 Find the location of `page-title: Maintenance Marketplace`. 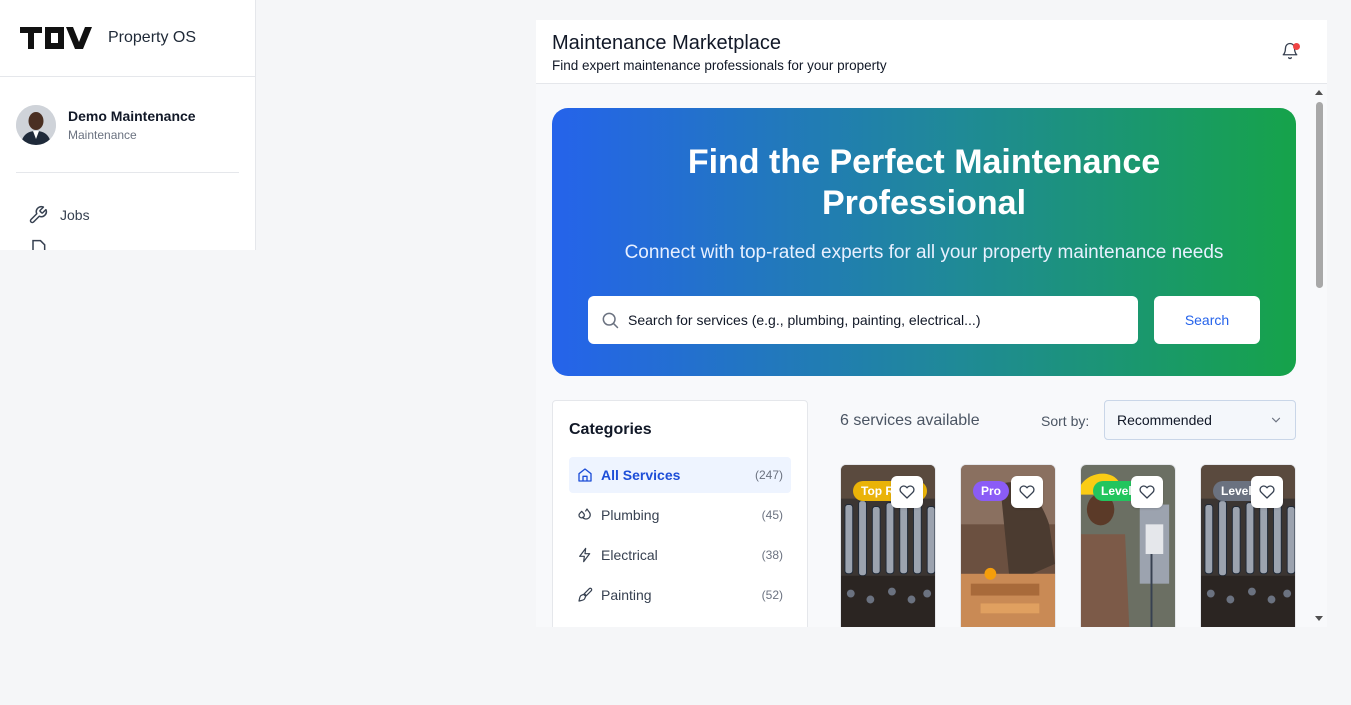

page-title: Maintenance Marketplace is located at coordinates (667, 43).